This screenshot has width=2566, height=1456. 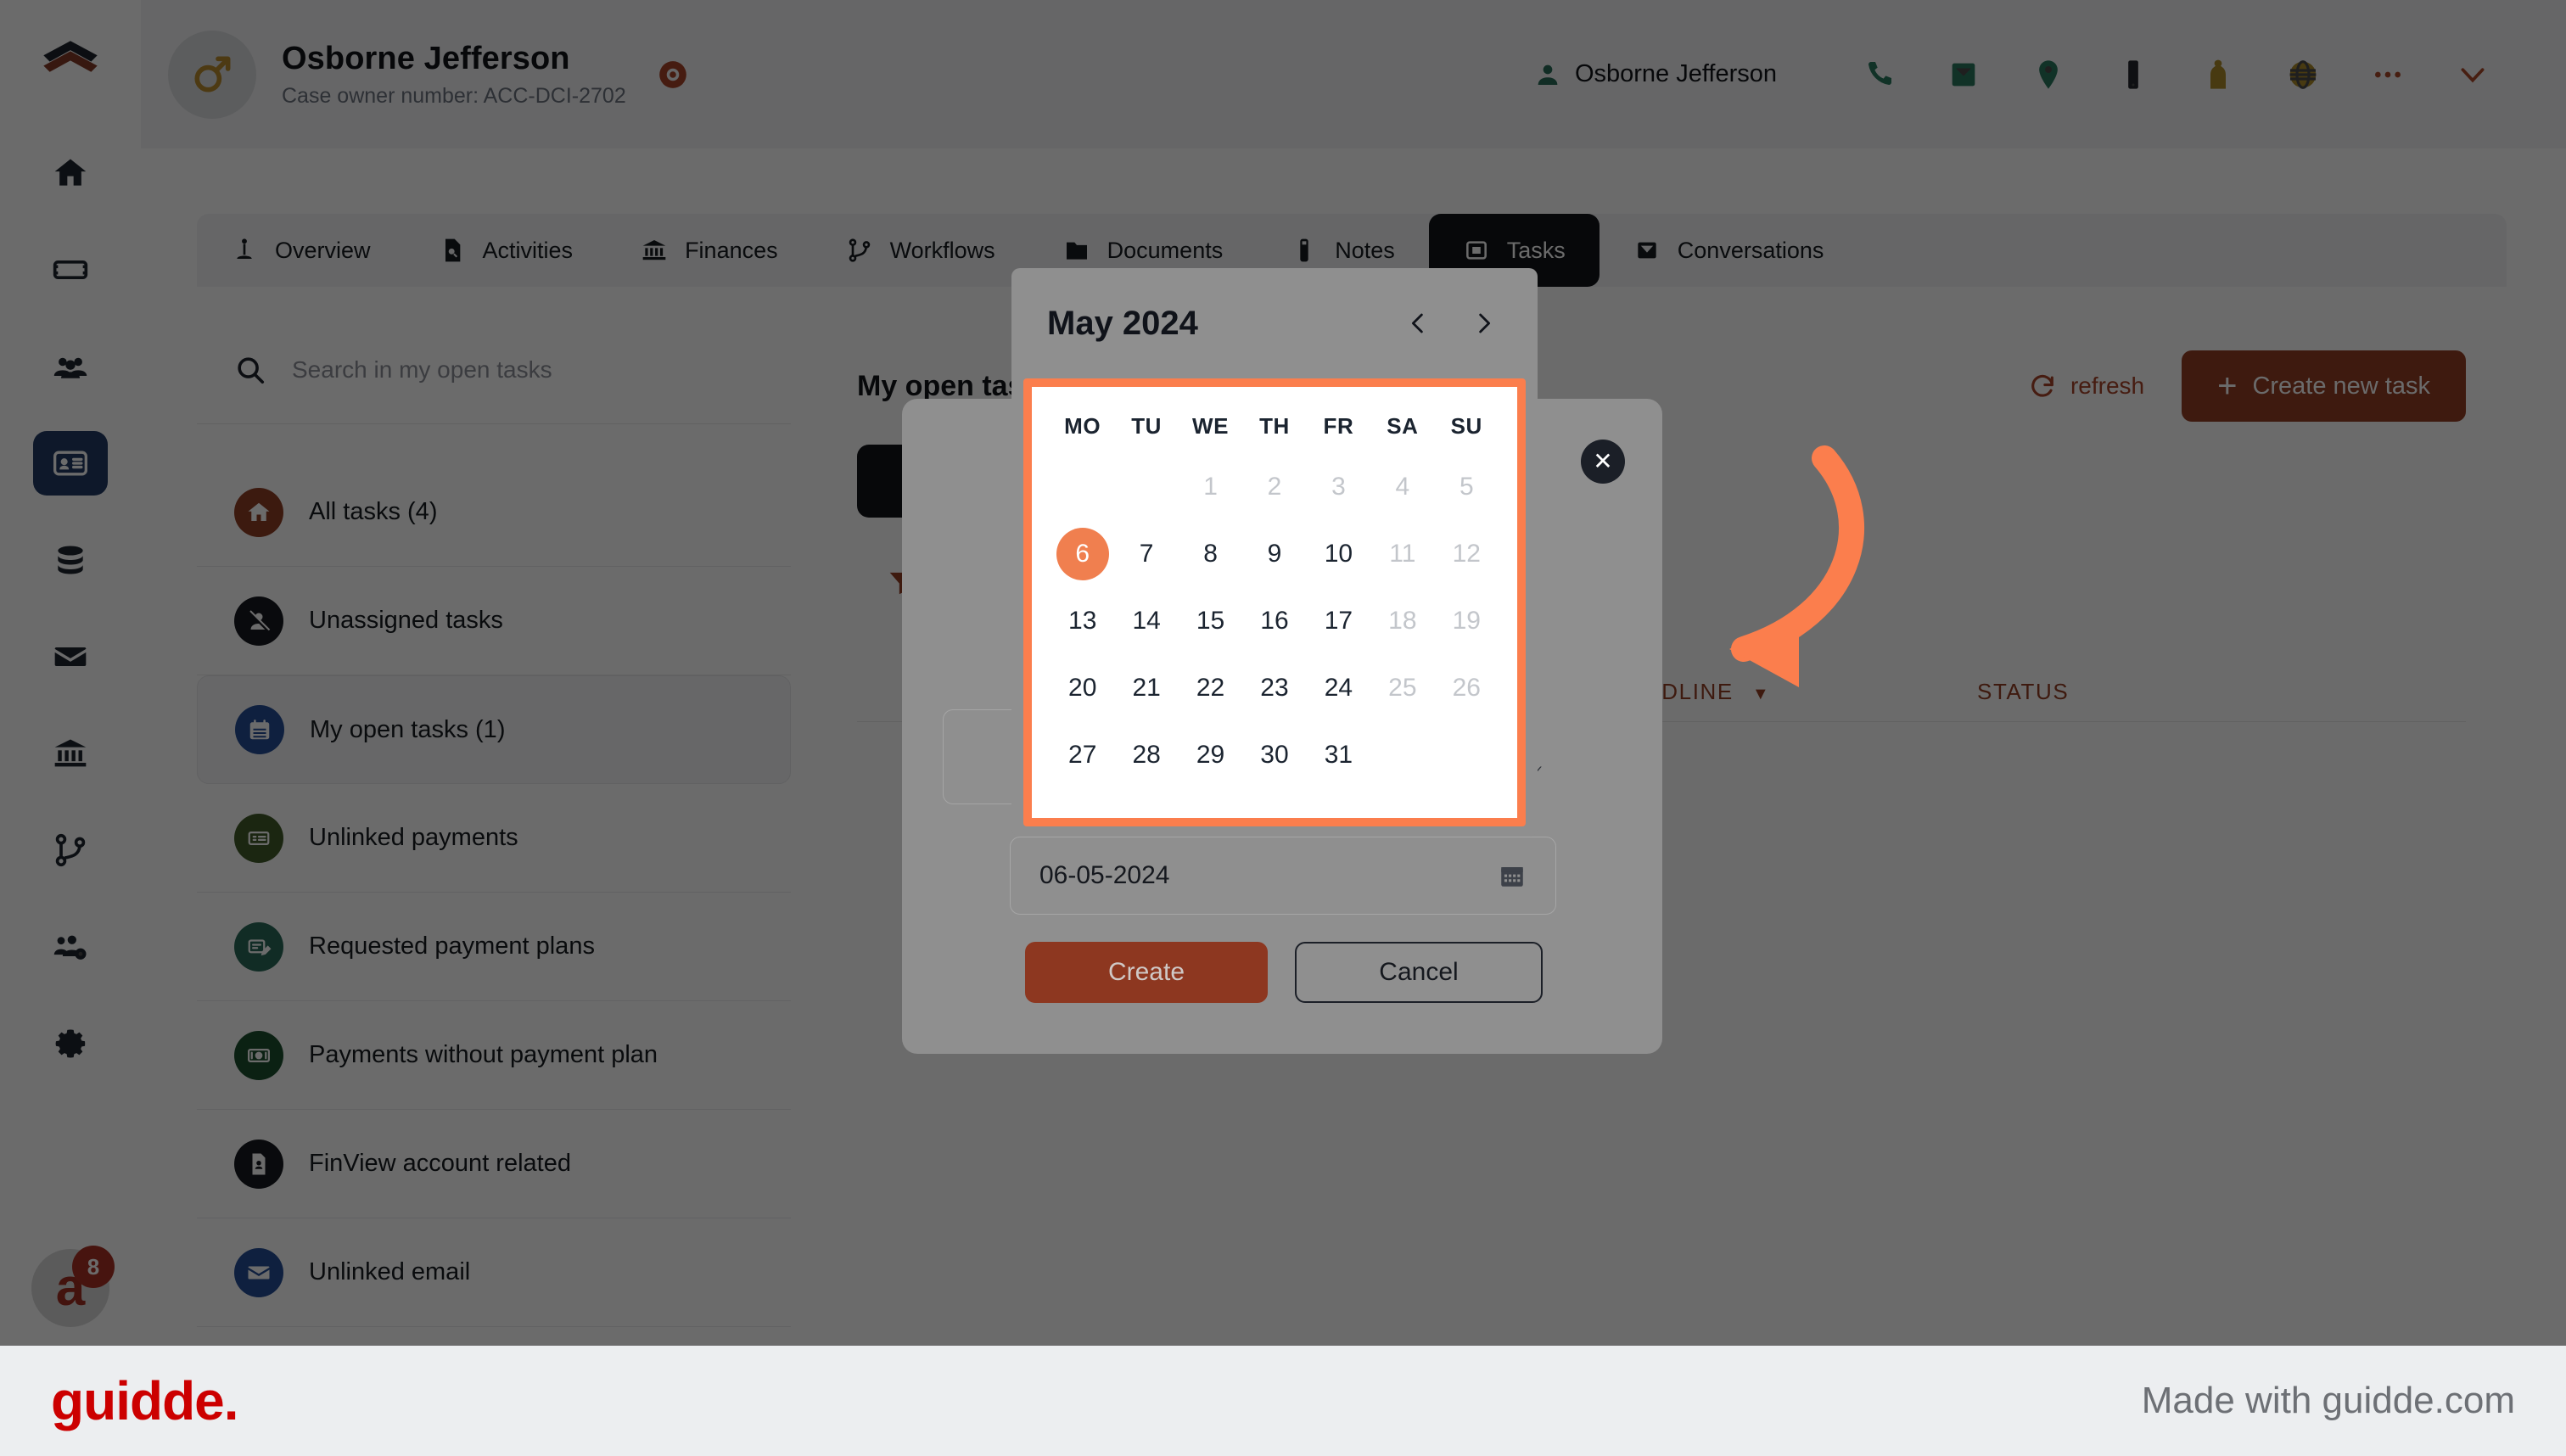 I want to click on list-item-payments-without-plan: Payments without payment plan, so click(x=494, y=1055).